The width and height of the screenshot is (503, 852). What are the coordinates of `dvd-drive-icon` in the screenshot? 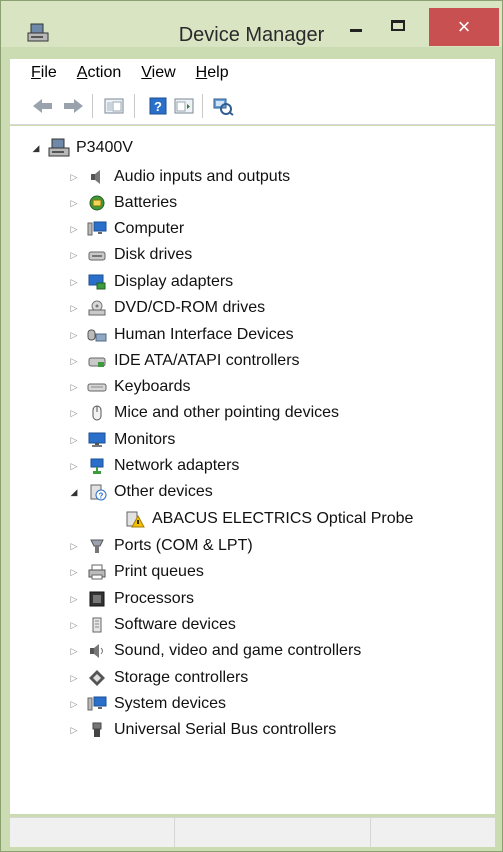 It's located at (97, 308).